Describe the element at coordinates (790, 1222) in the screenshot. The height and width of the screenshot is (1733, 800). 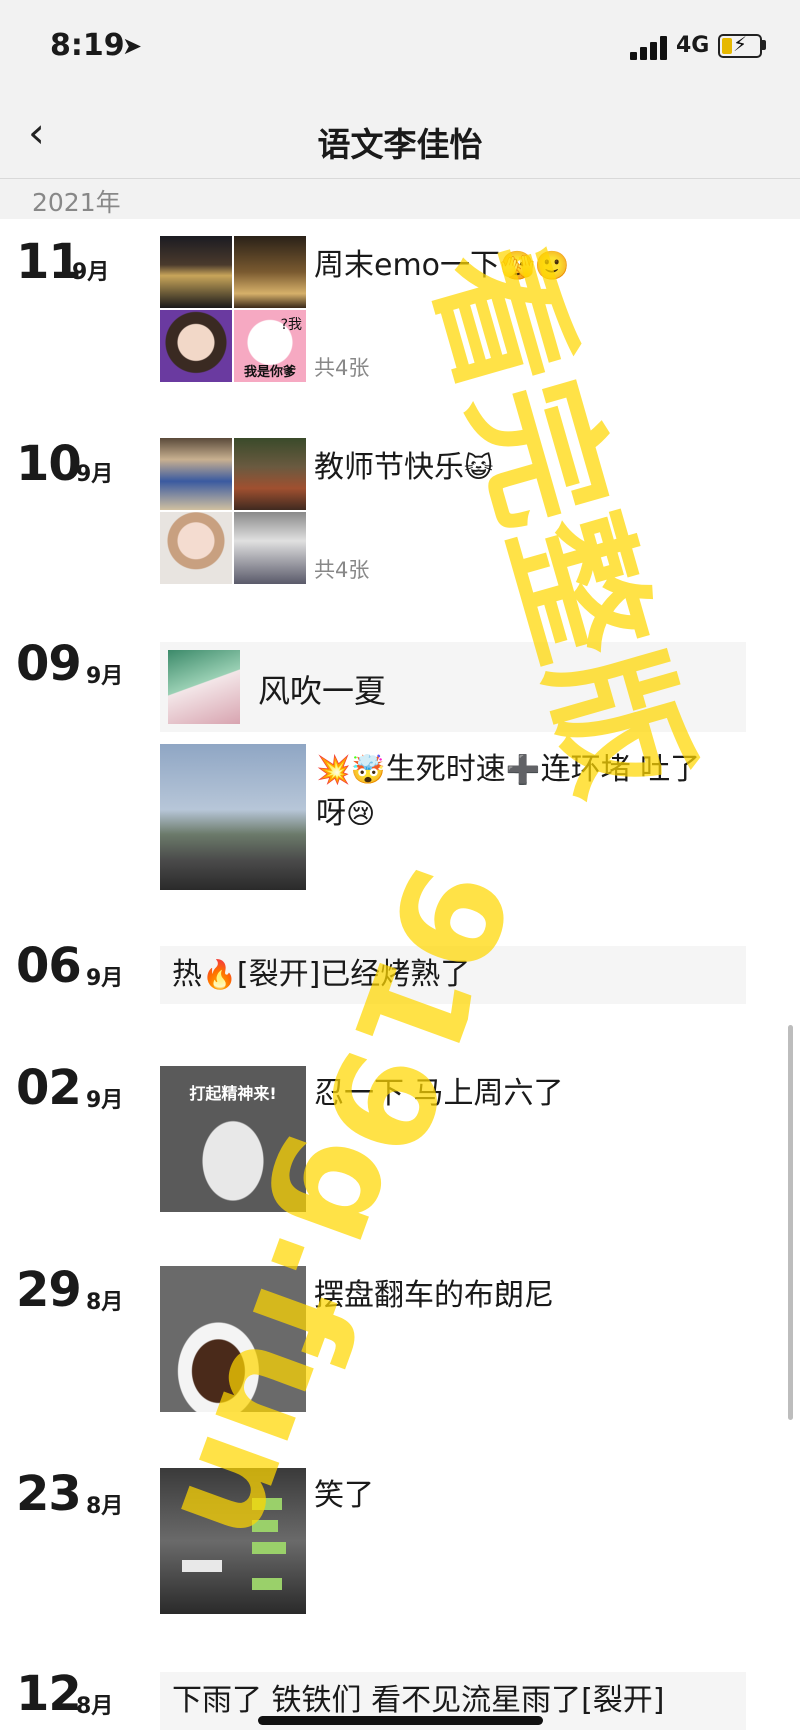
I see `scrollbar` at that location.